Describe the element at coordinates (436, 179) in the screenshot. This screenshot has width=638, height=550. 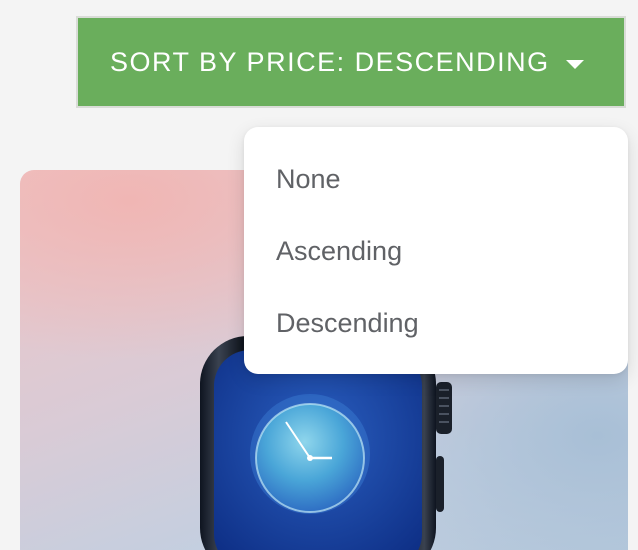
I see `sort-option-none: None` at that location.